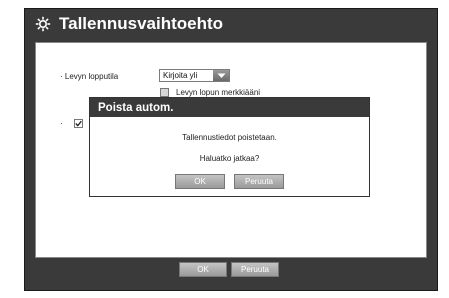 The image size is (449, 298). Describe the element at coordinates (141, 23) in the screenshot. I see `window-title: Tallennusvaihtoehto` at that location.